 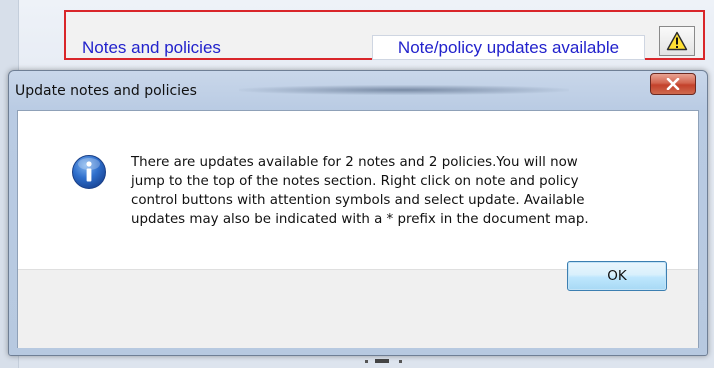 I want to click on dialog-titlebar: Update notes and policies, so click(x=358, y=90).